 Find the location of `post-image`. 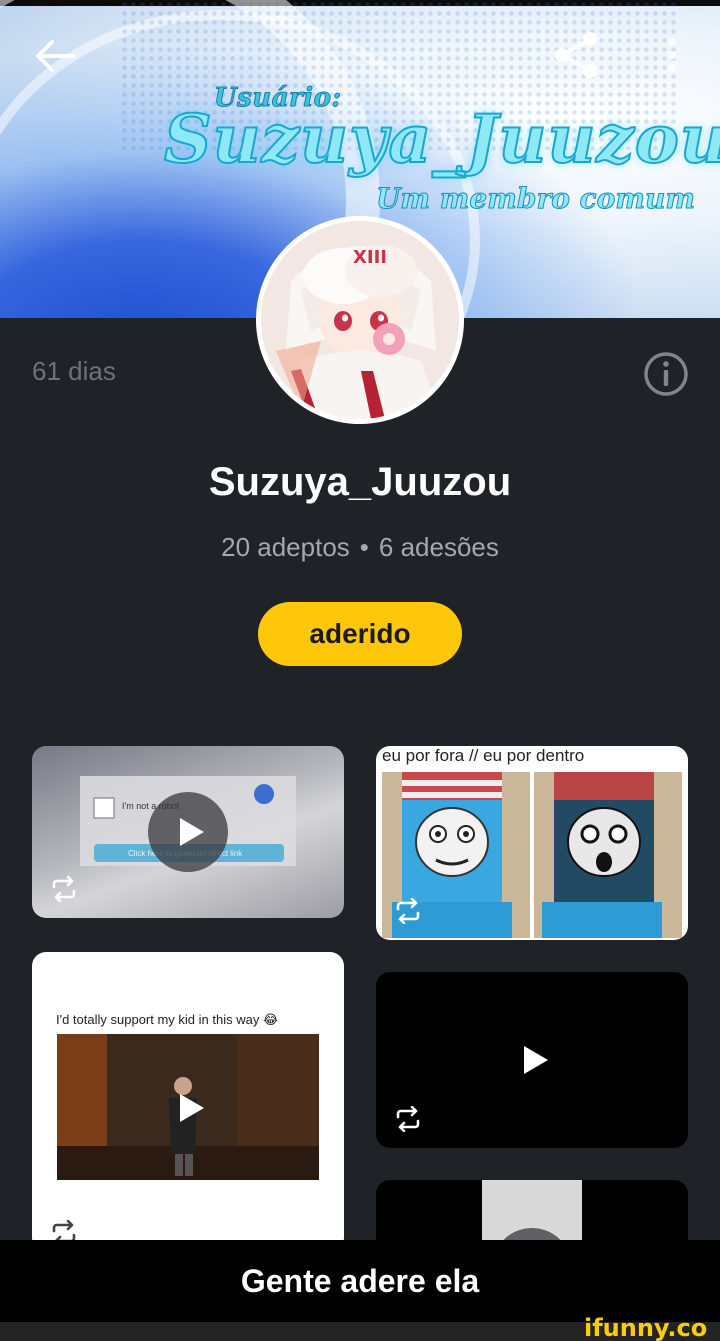

post-image is located at coordinates (532, 855).